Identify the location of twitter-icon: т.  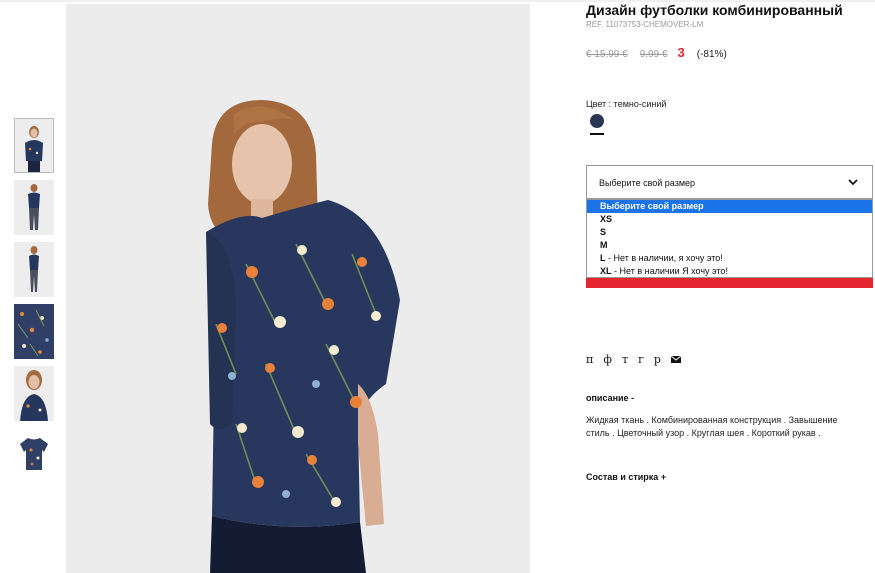
(625, 359).